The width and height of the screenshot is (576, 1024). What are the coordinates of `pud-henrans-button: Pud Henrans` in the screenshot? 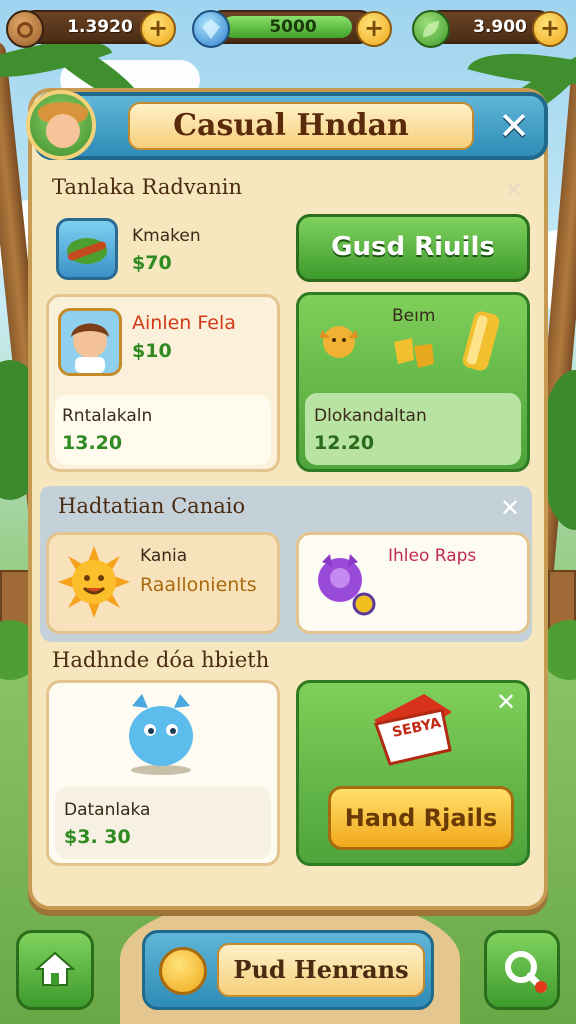 It's located at (288, 970).